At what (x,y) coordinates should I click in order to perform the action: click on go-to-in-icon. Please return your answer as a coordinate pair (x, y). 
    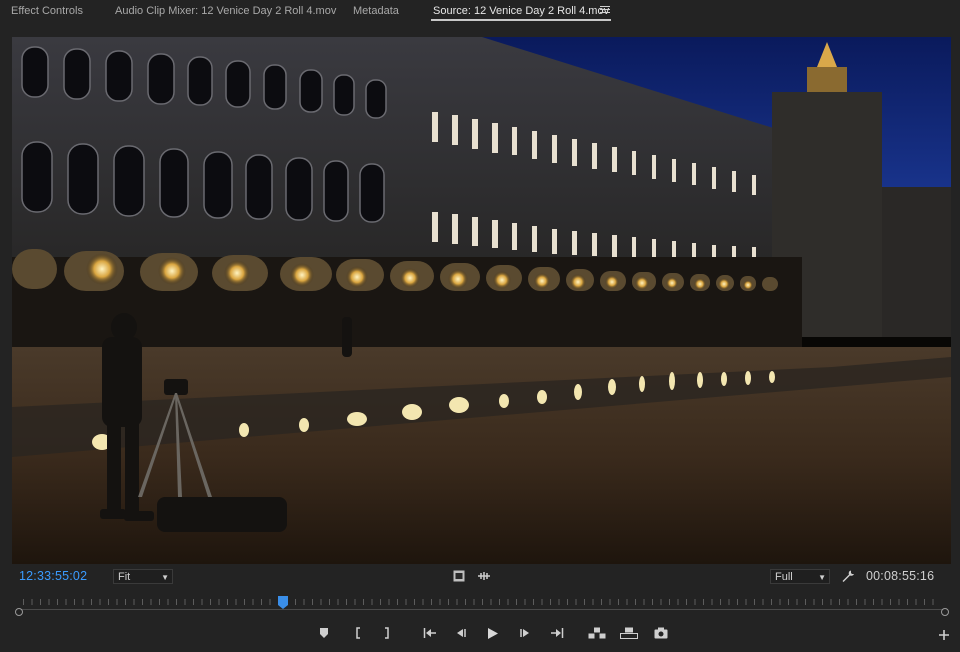
    Looking at the image, I should click on (430, 633).